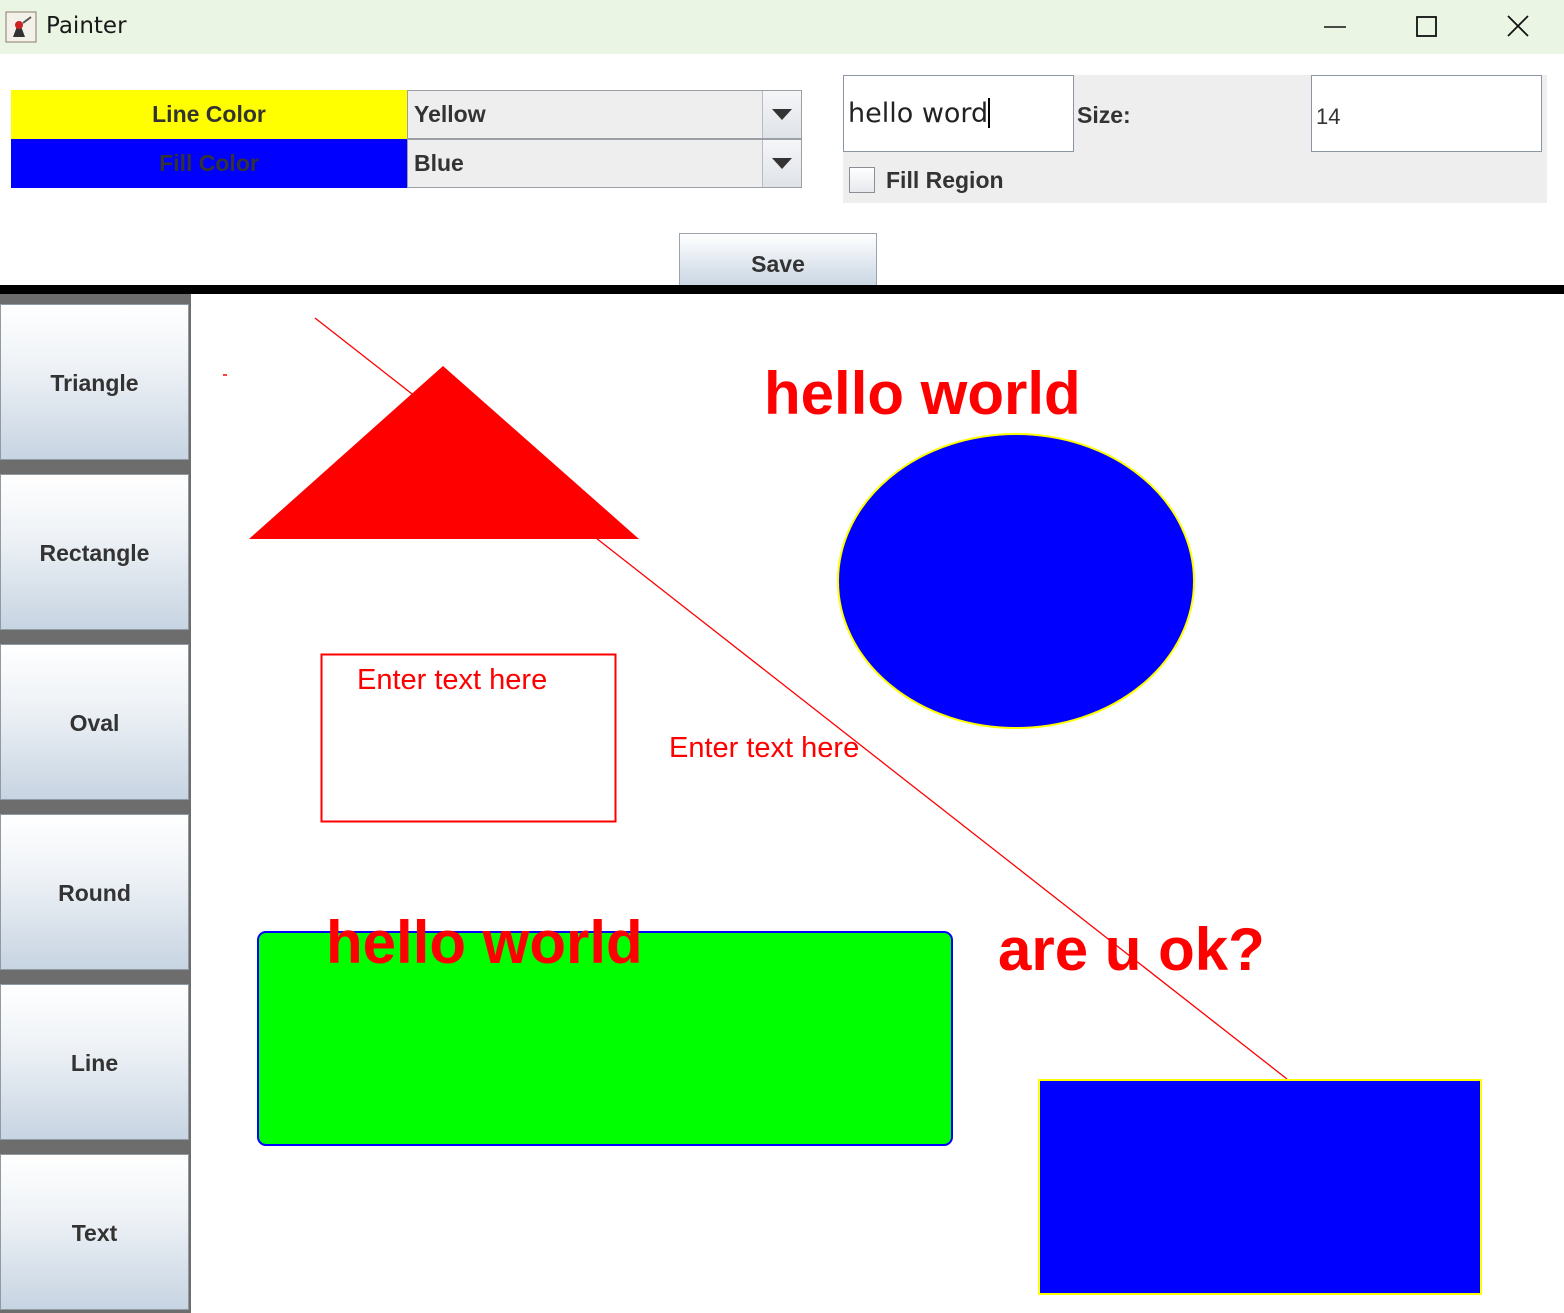  Describe the element at coordinates (95, 803) in the screenshot. I see `tool-panel: Triangle Rectangle Oval Round Line Text` at that location.